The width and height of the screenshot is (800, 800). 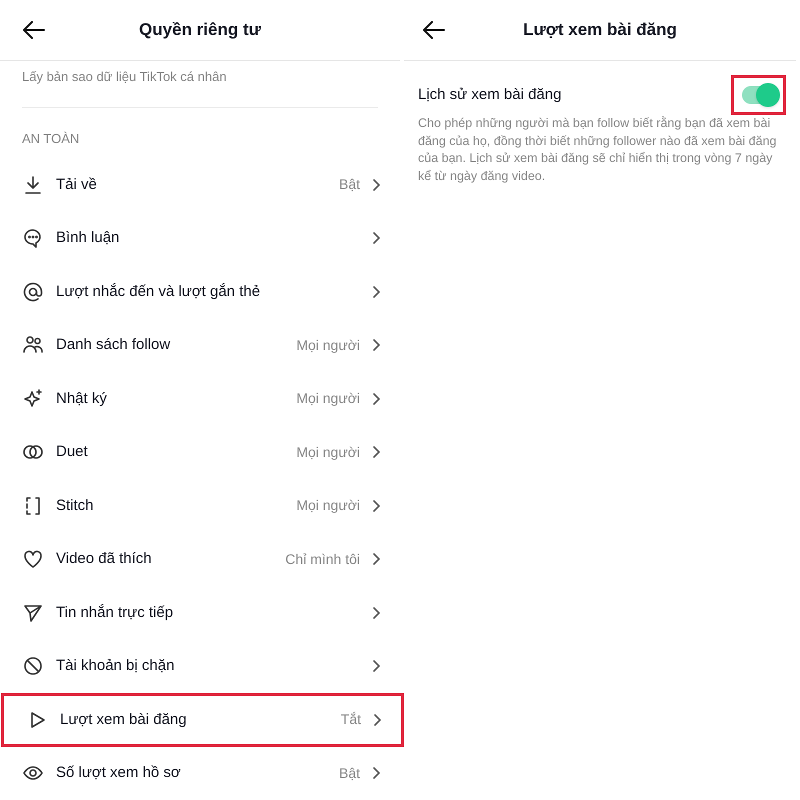 I want to click on row-value: Tắt, so click(x=350, y=720).